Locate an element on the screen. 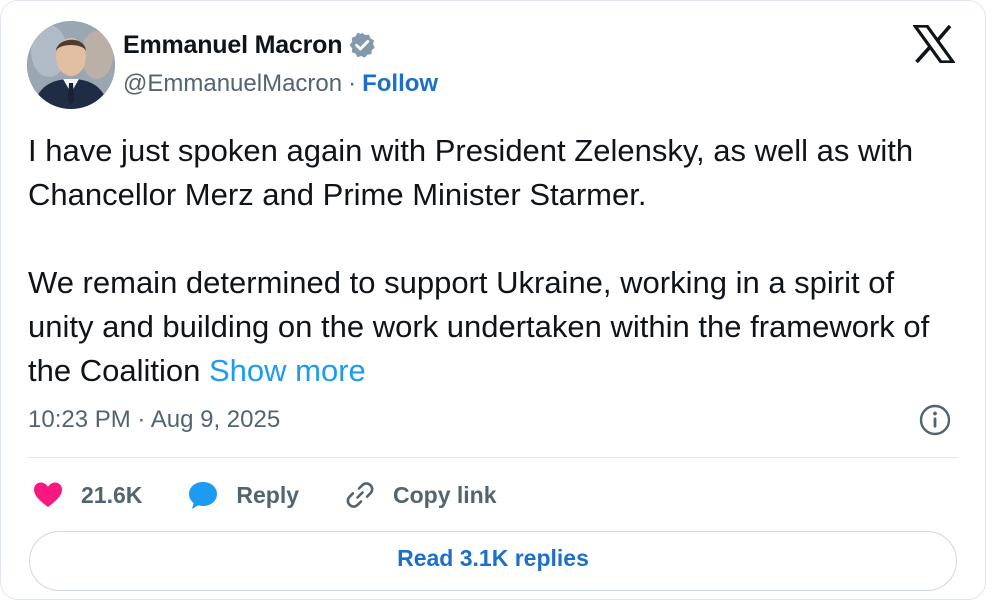 The height and width of the screenshot is (600, 1000). x-logo-icon is located at coordinates (934, 44).